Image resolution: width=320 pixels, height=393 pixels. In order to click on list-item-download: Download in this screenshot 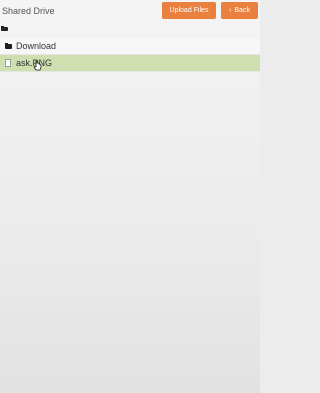, I will do `click(130, 46)`.